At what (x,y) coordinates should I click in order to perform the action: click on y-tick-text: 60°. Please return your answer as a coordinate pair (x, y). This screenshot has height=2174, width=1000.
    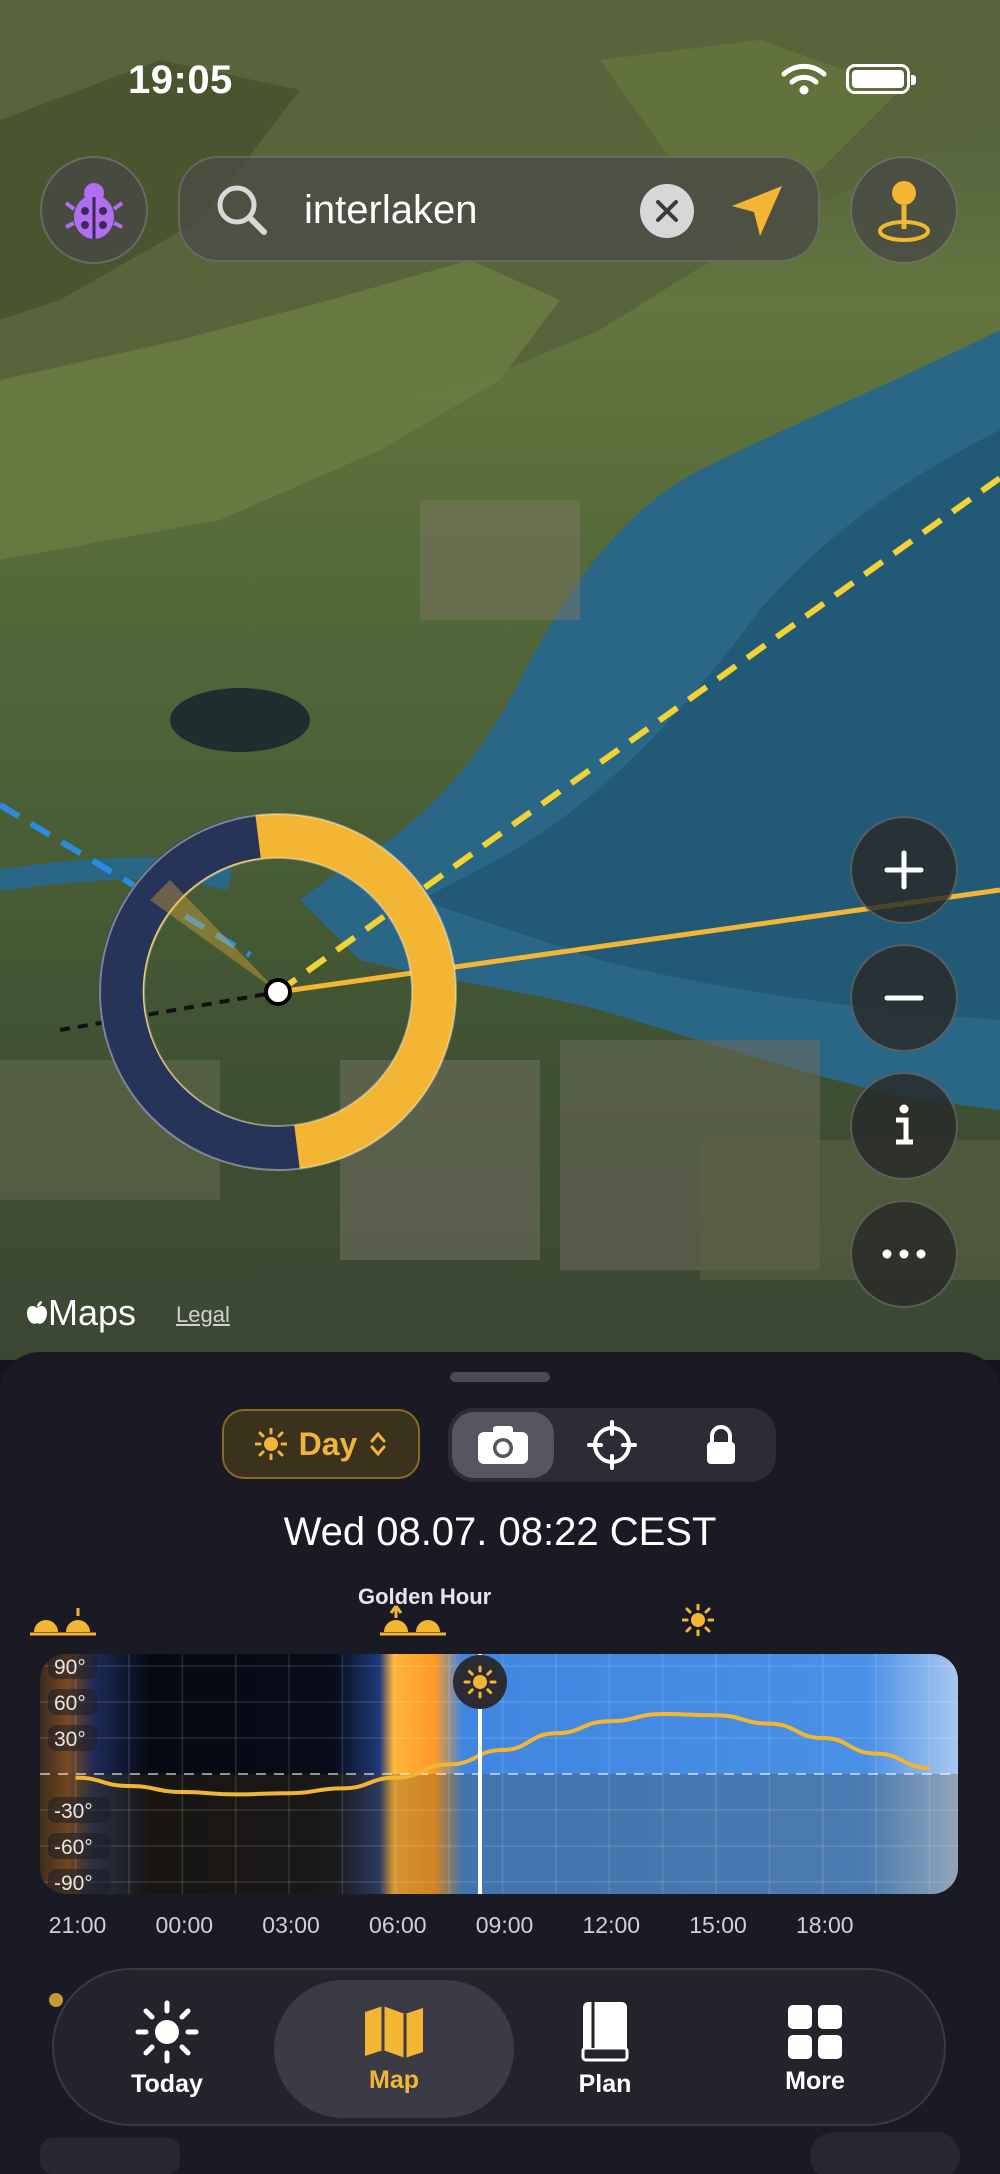
    Looking at the image, I should click on (70, 1703).